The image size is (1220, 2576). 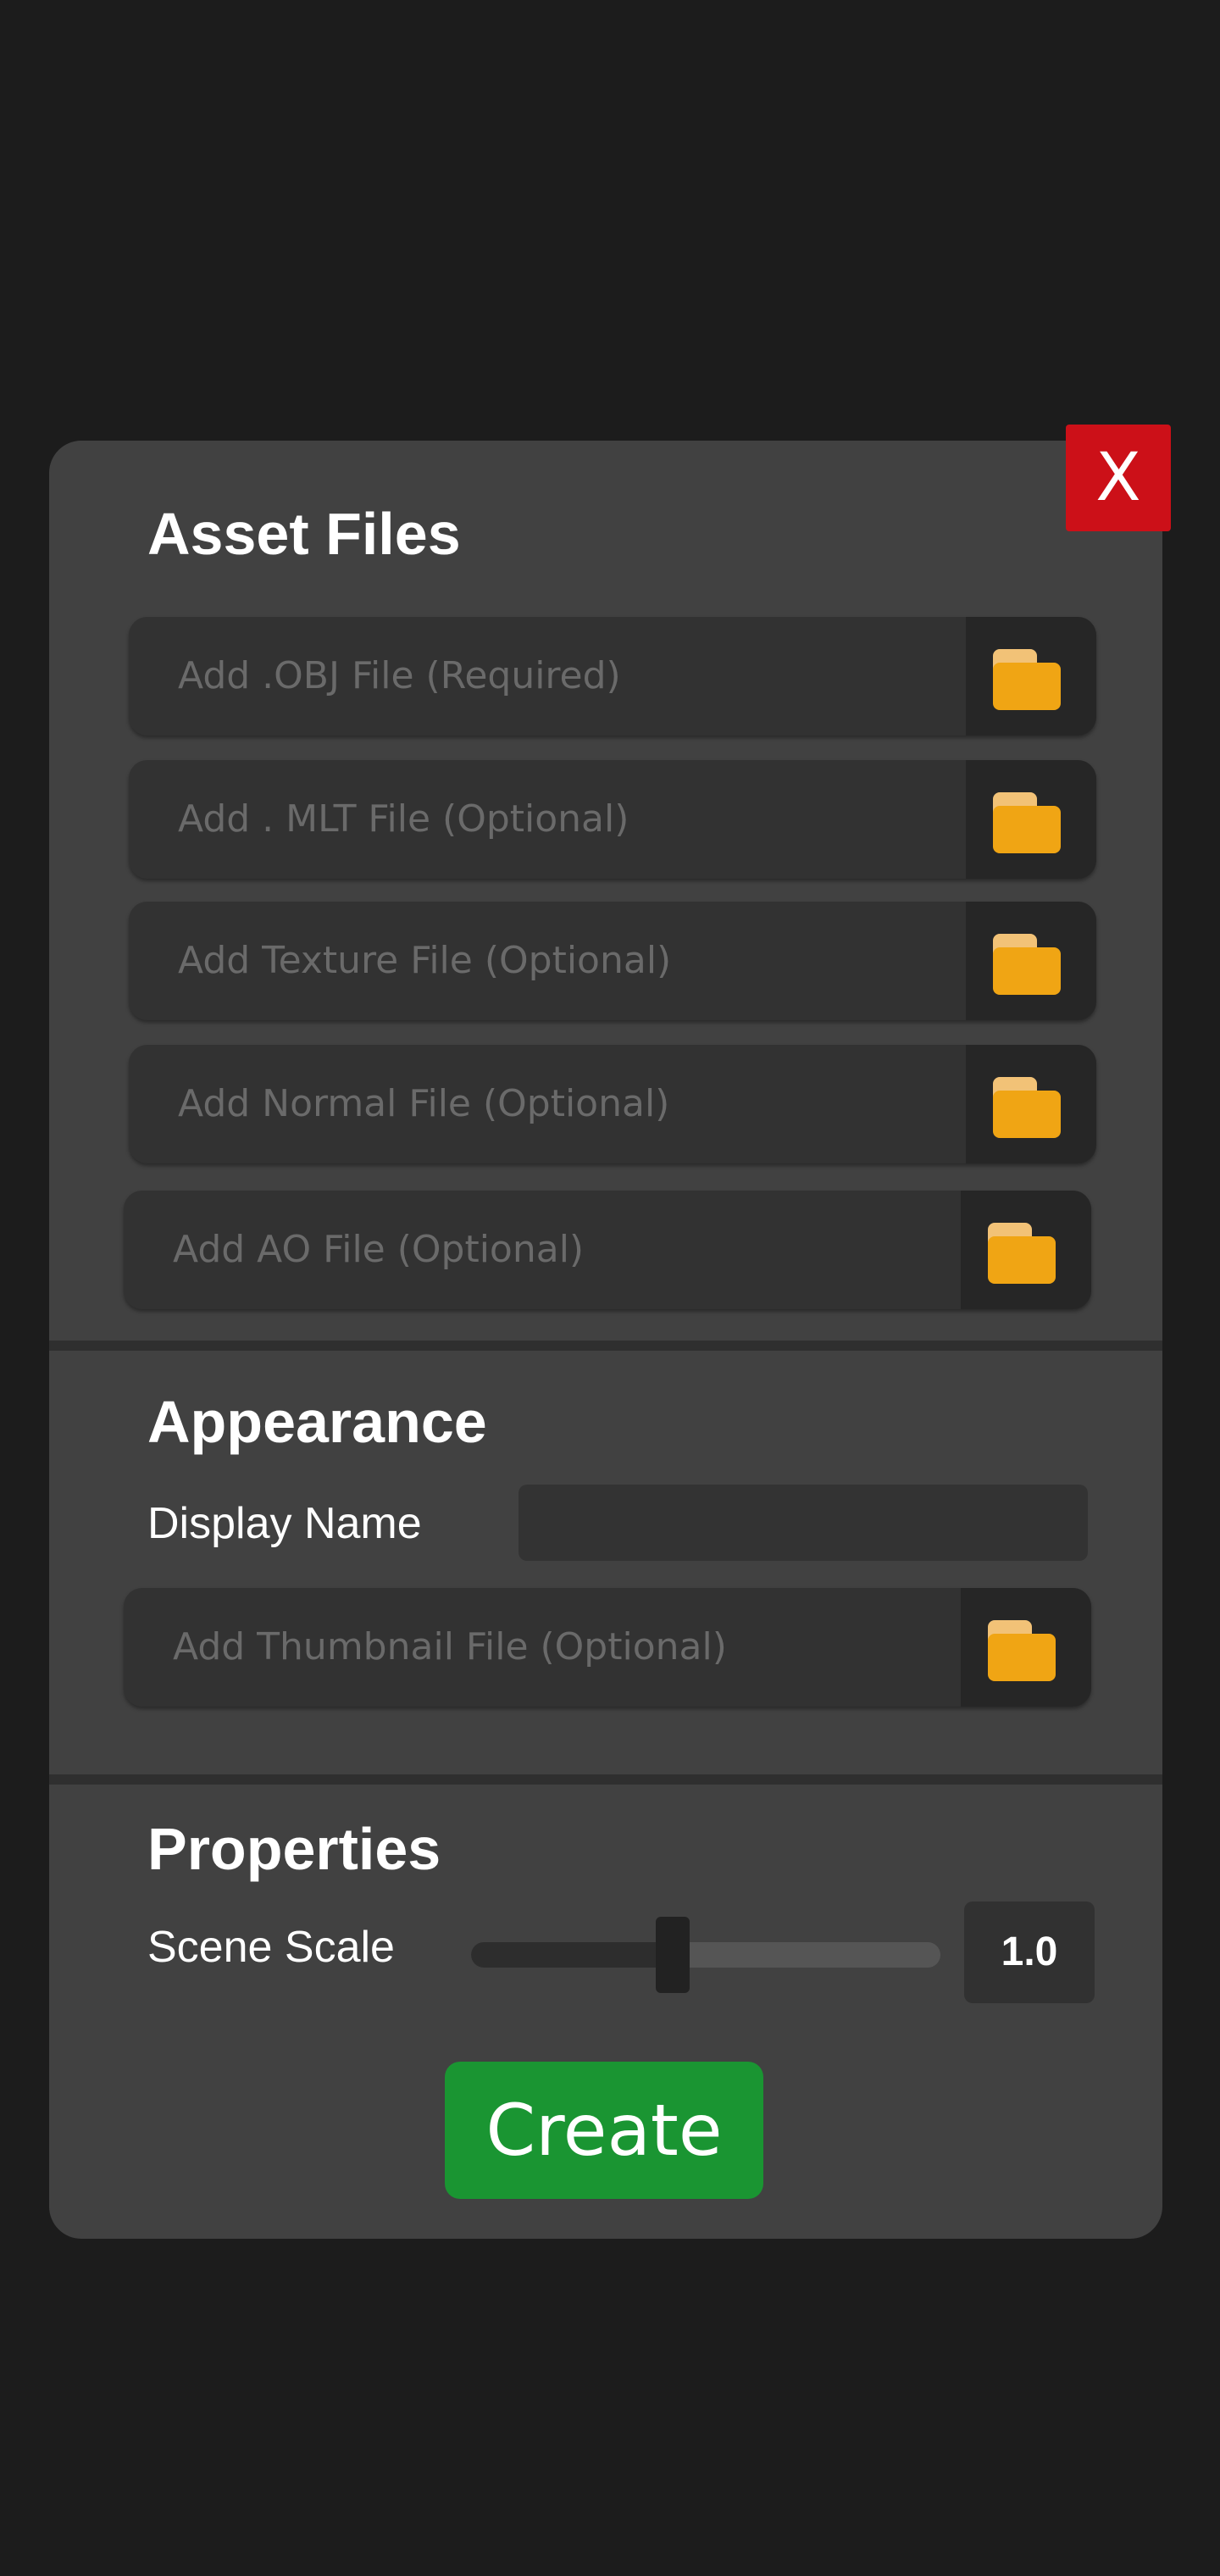 I want to click on asset-files-heading: Asset Files, so click(x=304, y=534).